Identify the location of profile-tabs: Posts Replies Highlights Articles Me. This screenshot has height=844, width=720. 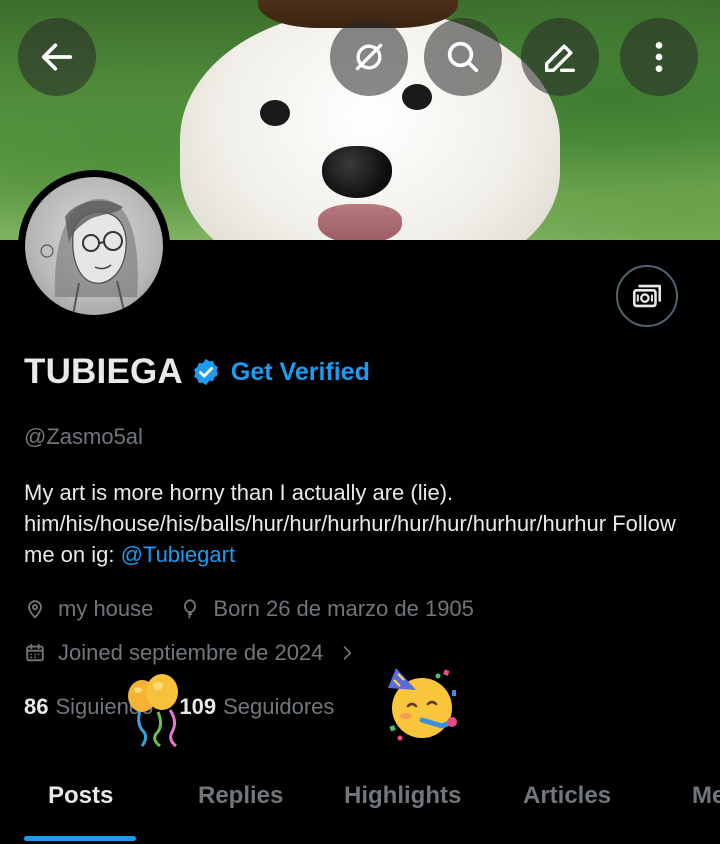
(360, 807).